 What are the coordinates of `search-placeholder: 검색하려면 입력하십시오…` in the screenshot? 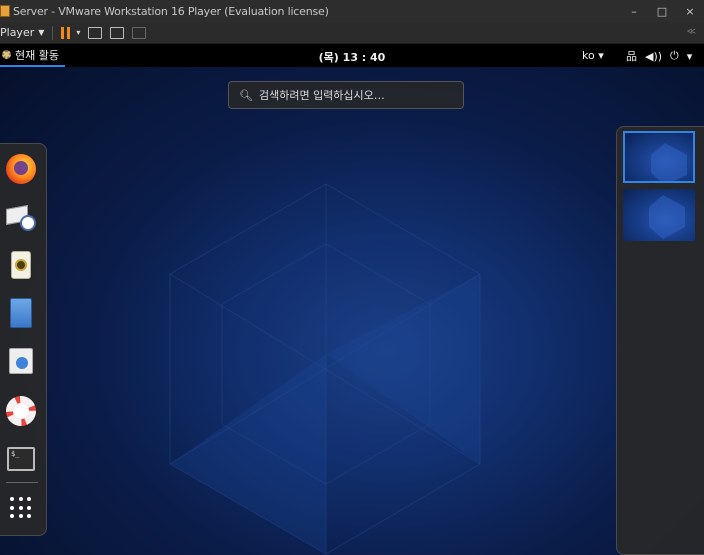 It's located at (321, 95).